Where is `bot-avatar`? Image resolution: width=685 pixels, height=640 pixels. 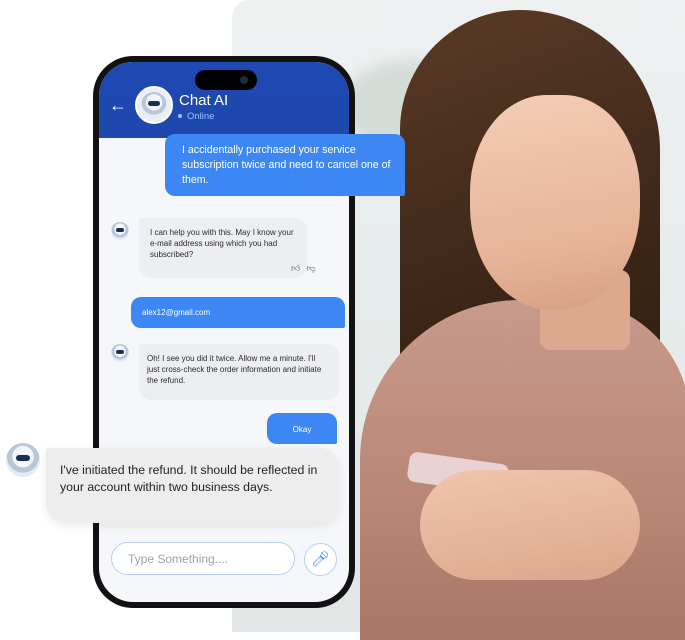
bot-avatar is located at coordinates (154, 105).